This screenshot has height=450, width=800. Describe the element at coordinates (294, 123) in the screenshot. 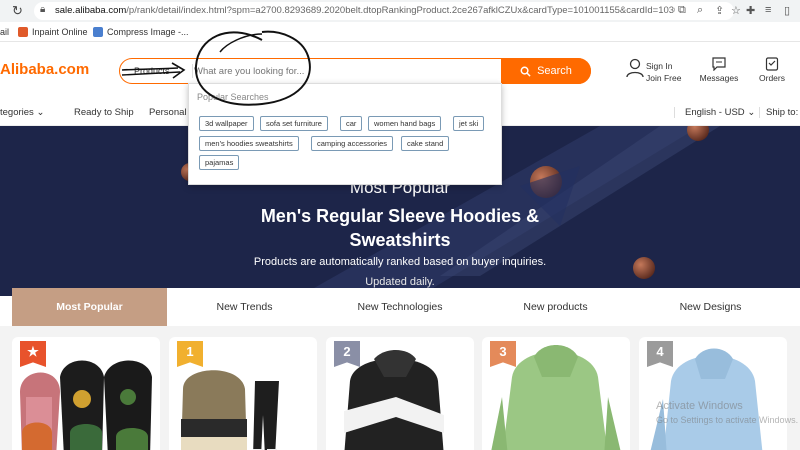

I see `search-suggestion-chip: sofa set furniture` at that location.